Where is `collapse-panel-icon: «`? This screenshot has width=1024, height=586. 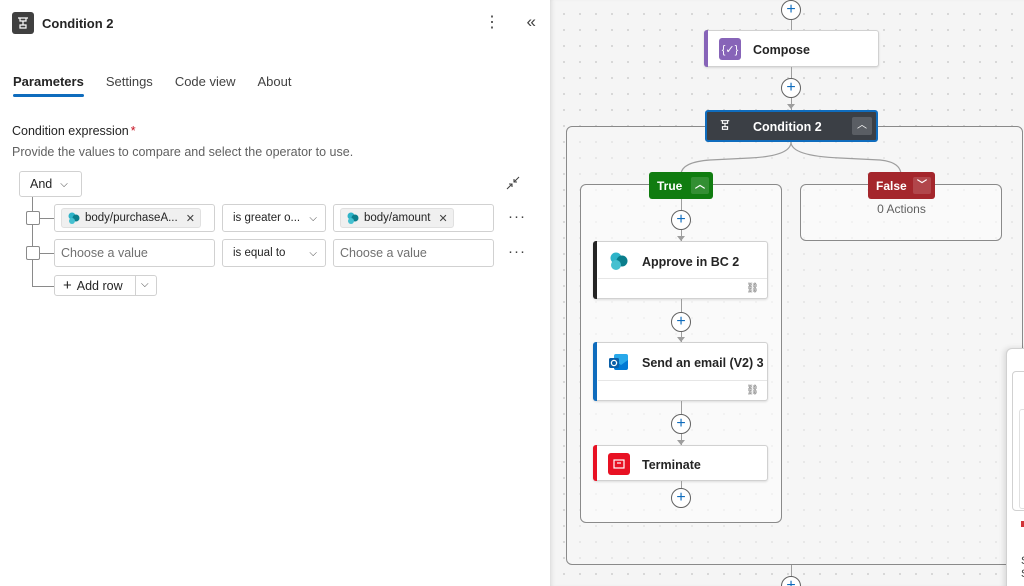 collapse-panel-icon: « is located at coordinates (531, 22).